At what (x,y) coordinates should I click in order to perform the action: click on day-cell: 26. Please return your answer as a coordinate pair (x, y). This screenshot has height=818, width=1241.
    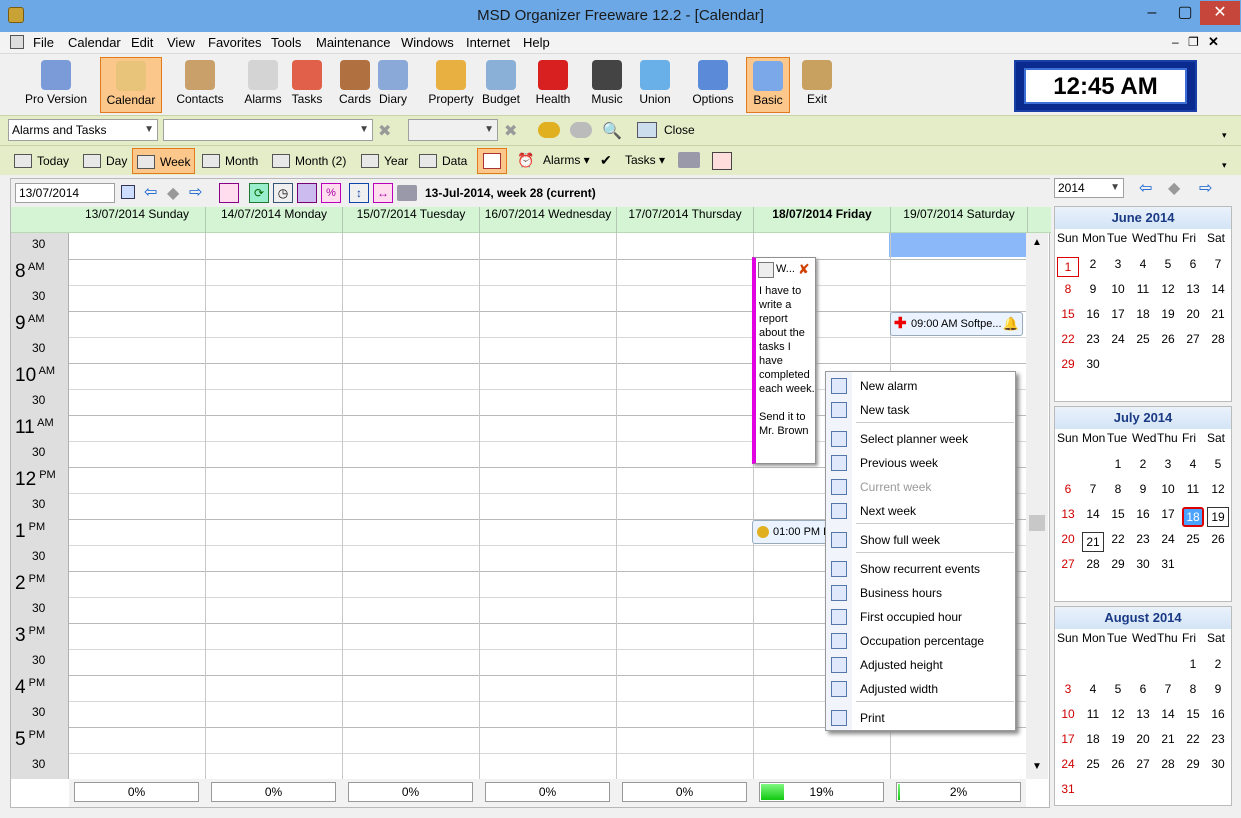
    Looking at the image, I should click on (1118, 764).